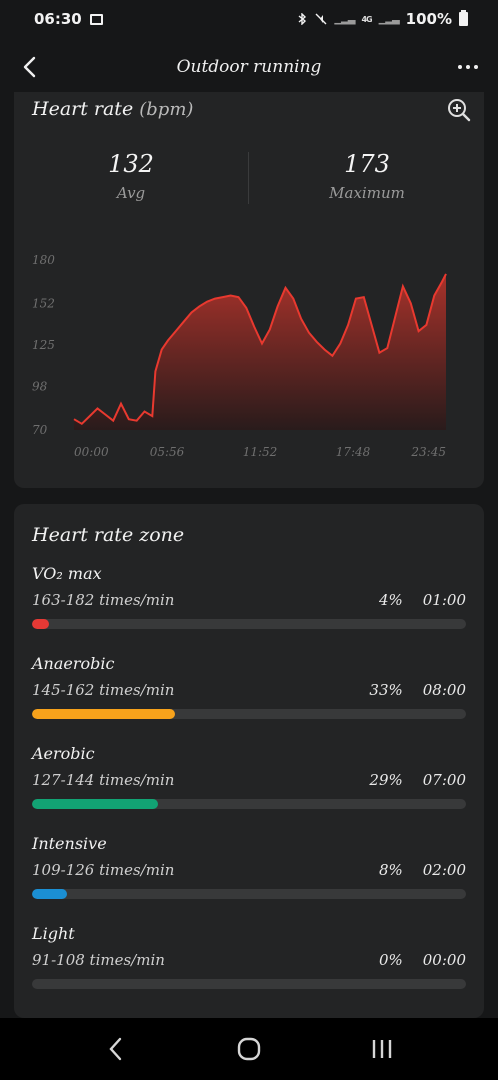 This screenshot has width=498, height=1080. I want to click on battery-percent: 100%, so click(428, 19).